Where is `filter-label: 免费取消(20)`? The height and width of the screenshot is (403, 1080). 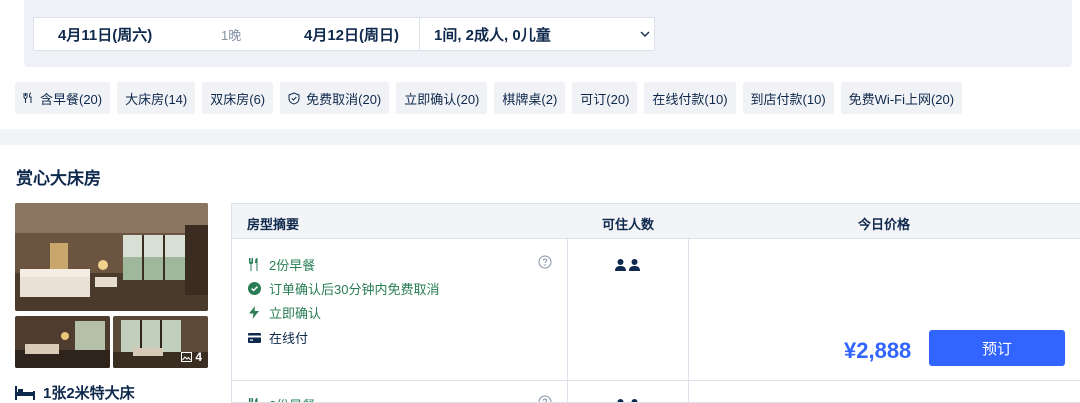
filter-label: 免费取消(20) is located at coordinates (344, 99).